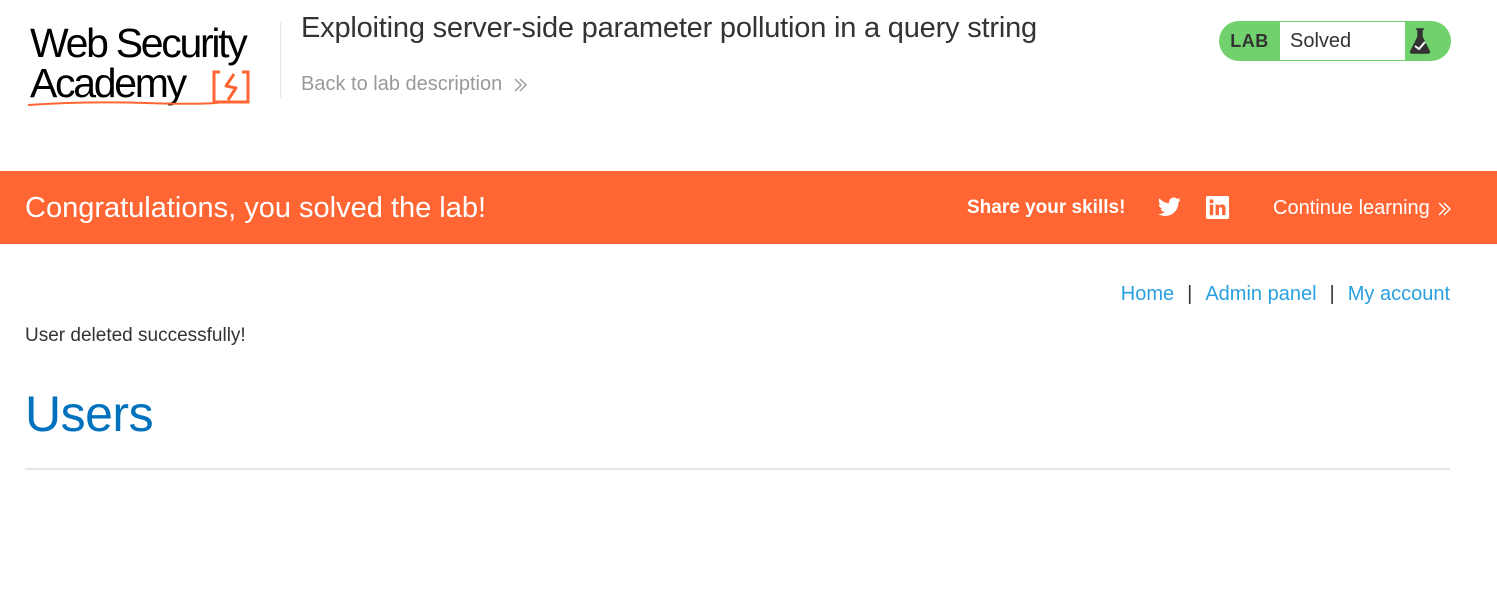 Image resolution: width=1497 pixels, height=589 pixels. Describe the element at coordinates (126, 103) in the screenshot. I see `logo-underline` at that location.